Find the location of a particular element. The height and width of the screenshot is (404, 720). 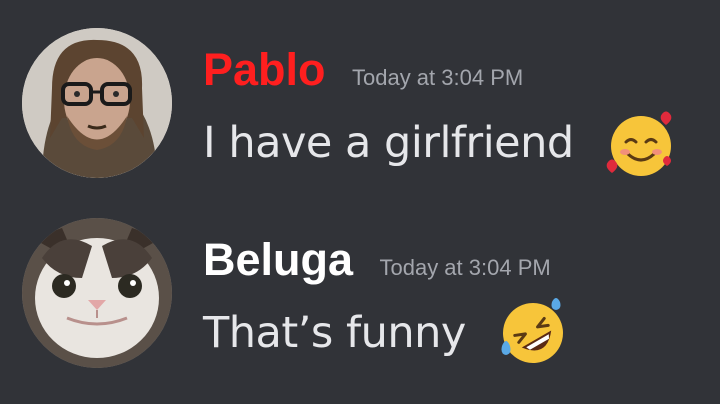

message-content: That’s funny is located at coordinates (386, 333).